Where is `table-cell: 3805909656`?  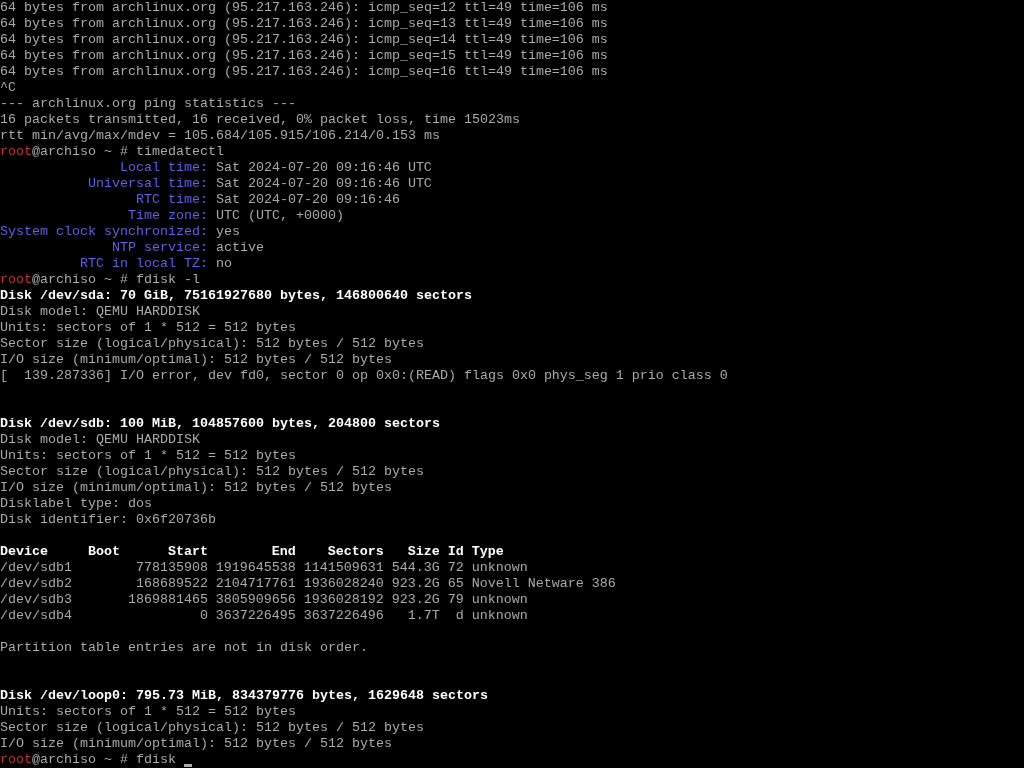 table-cell: 3805909656 is located at coordinates (255, 600).